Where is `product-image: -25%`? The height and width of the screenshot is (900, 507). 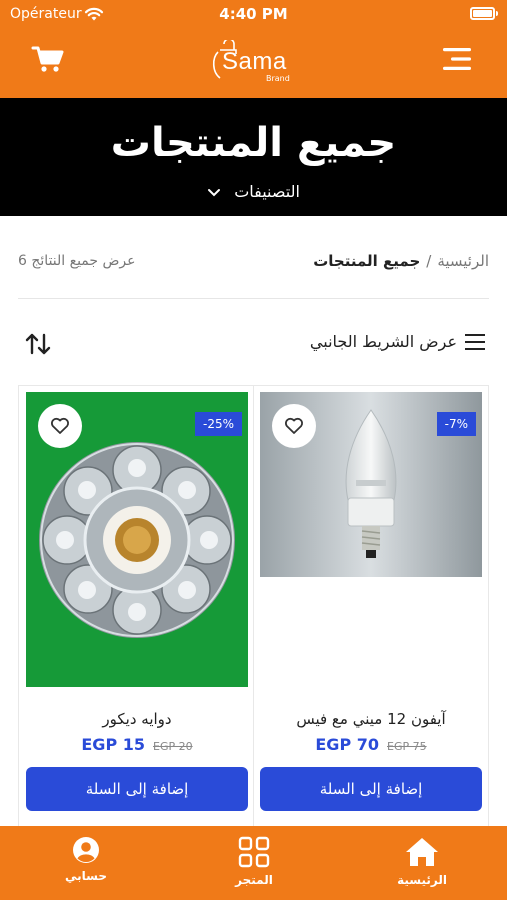 product-image: -25% is located at coordinates (137, 539).